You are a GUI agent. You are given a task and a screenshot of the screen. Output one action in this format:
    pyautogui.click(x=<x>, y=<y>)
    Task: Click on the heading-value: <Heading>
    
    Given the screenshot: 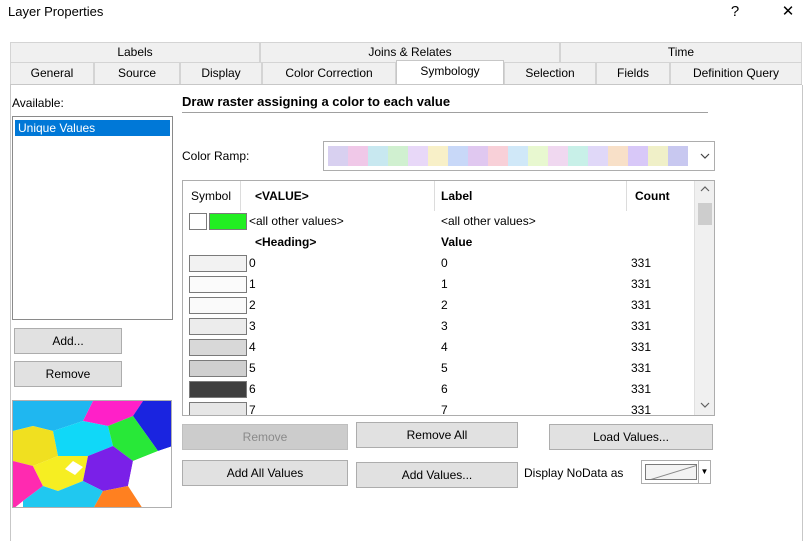 What is the action you would take?
    pyautogui.click(x=286, y=242)
    